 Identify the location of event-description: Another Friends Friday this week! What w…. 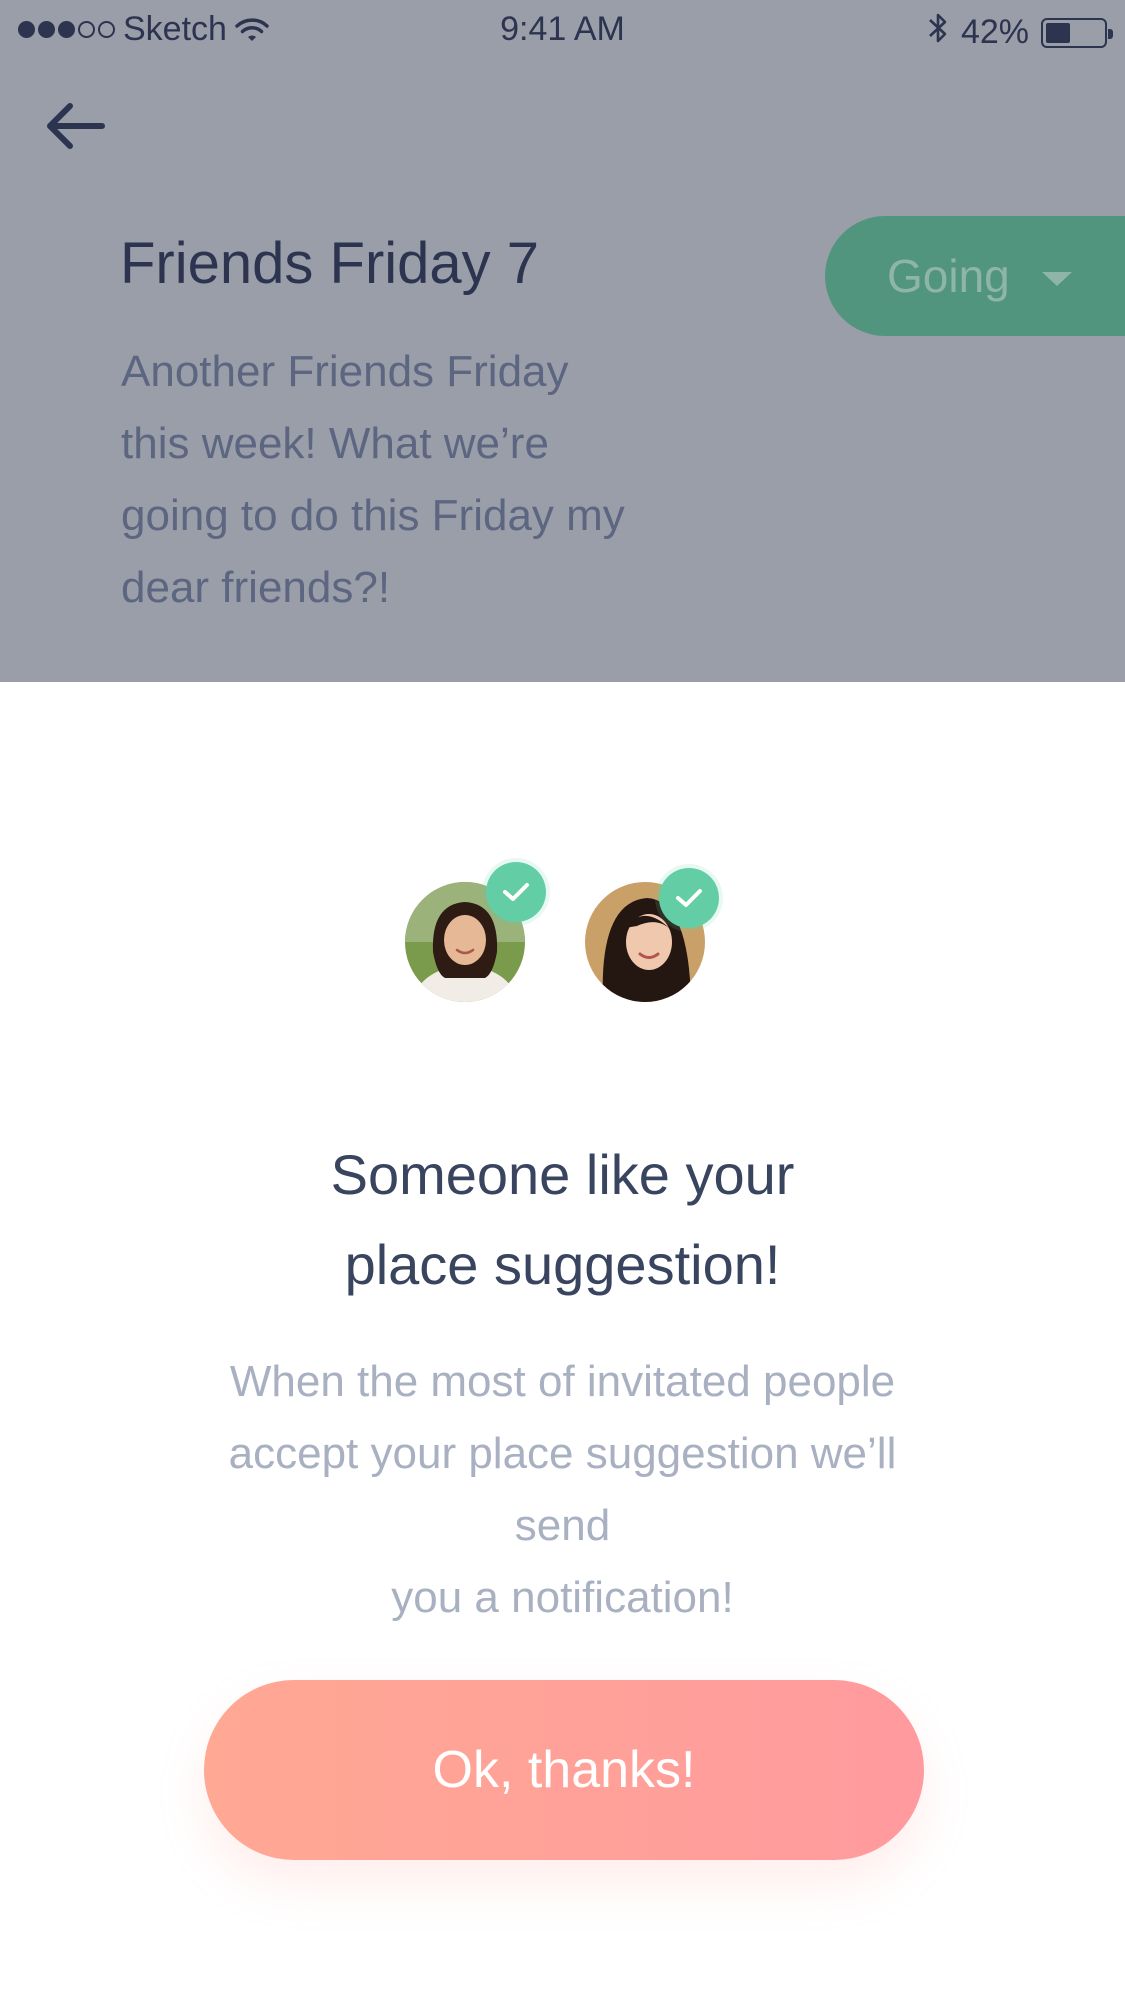
(373, 479).